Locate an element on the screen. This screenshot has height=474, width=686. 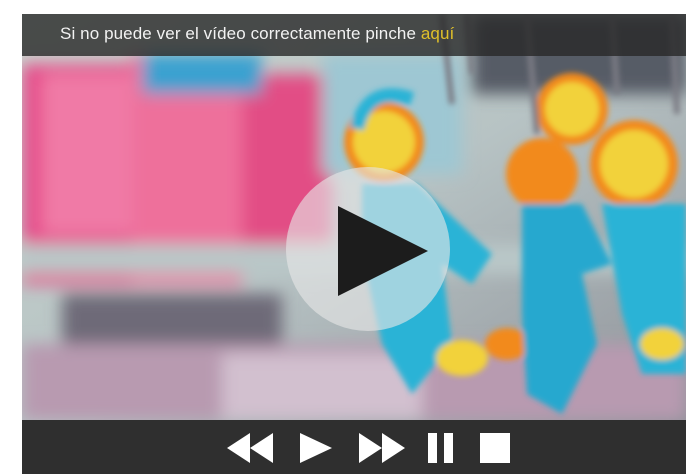
pause-icon is located at coordinates (440, 448).